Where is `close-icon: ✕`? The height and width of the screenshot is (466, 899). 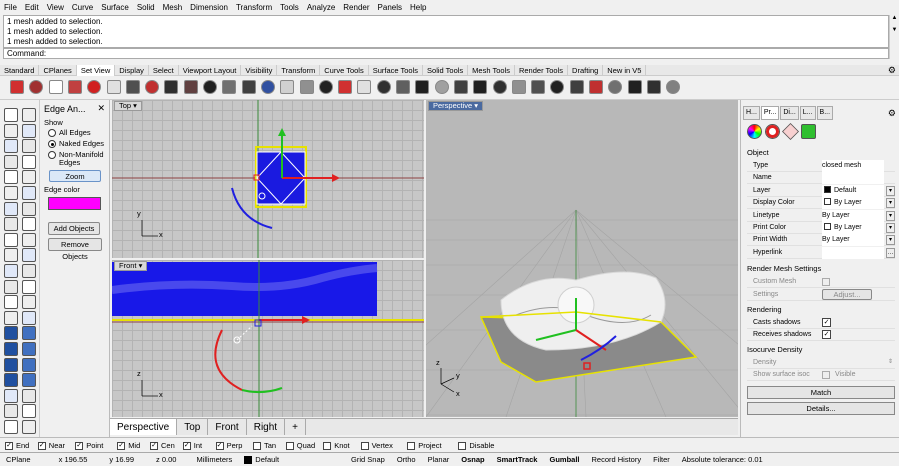
close-icon: ✕ is located at coordinates (101, 108).